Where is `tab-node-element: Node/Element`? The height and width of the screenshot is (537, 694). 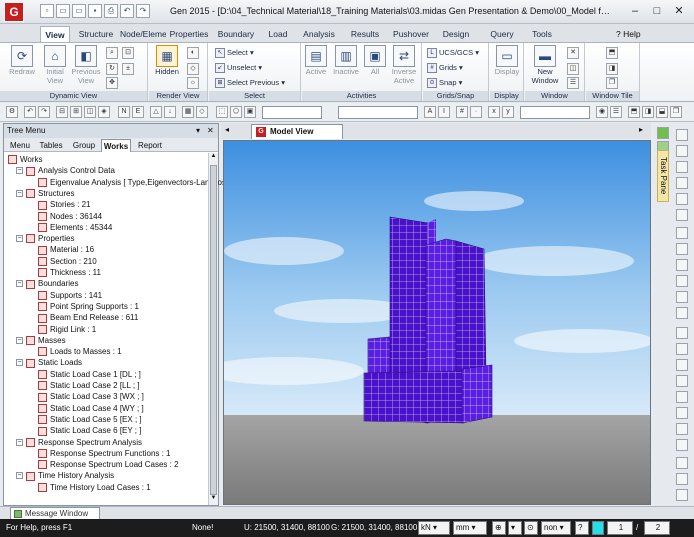
tab-node-element: Node/Element is located at coordinates (143, 34).